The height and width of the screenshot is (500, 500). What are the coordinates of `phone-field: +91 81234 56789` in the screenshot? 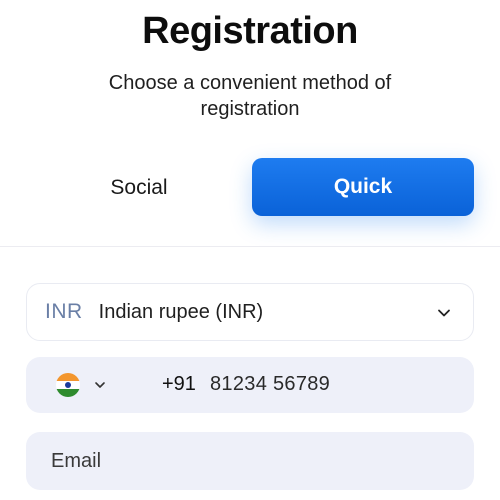 It's located at (250, 385).